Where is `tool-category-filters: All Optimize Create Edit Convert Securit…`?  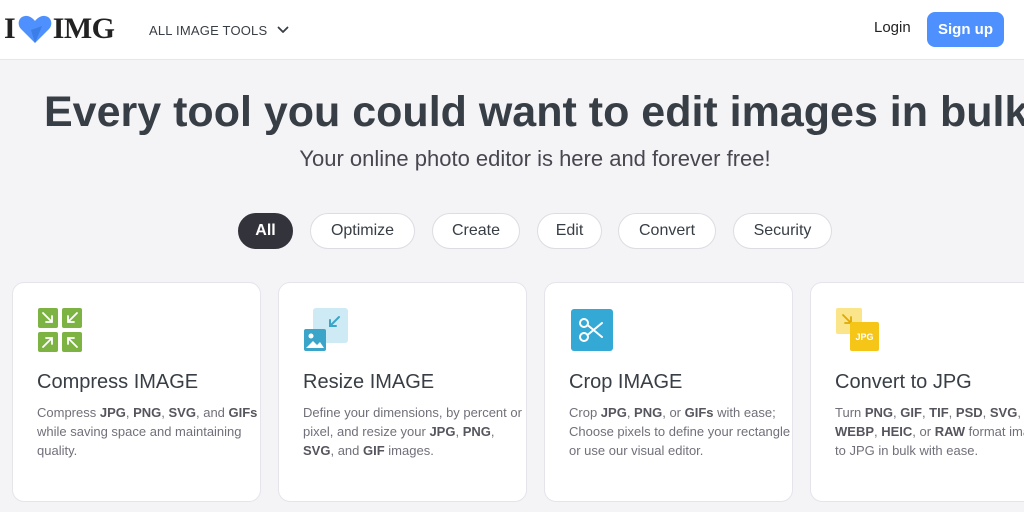 tool-category-filters: All Optimize Create Edit Convert Securit… is located at coordinates (512, 231).